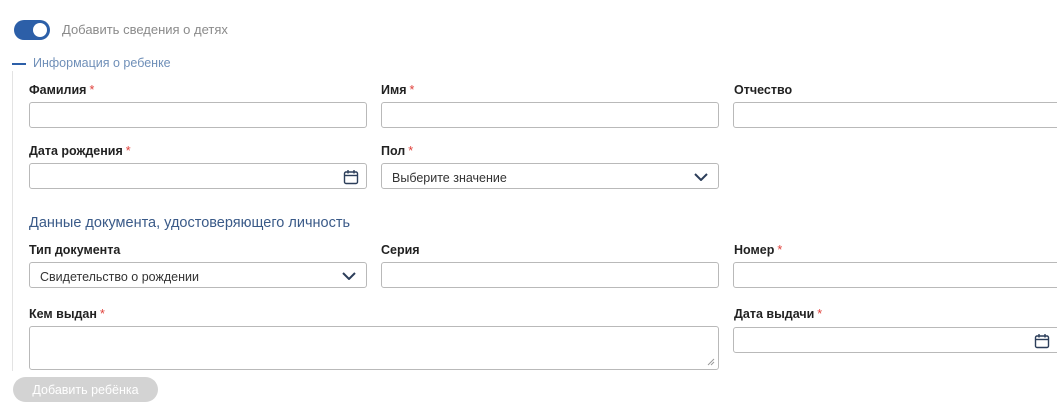  I want to click on first-name-input, so click(550, 115).